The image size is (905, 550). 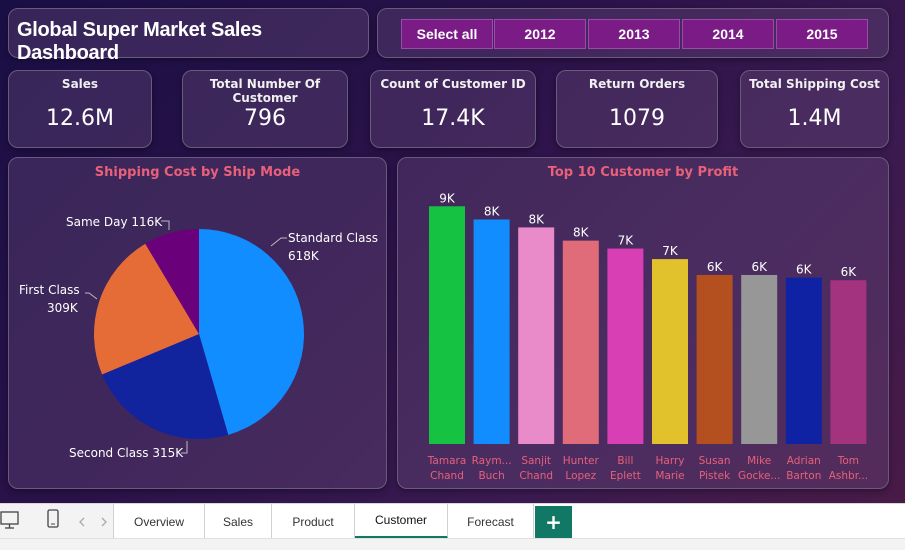 I want to click on kpi-return-orders: Return Orders 1079, so click(x=637, y=109).